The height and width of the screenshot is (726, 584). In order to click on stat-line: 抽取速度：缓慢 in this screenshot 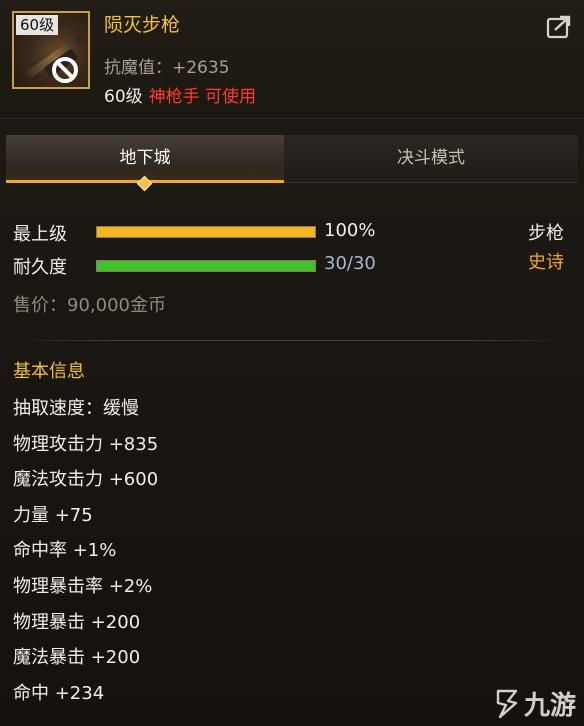, I will do `click(76, 408)`.